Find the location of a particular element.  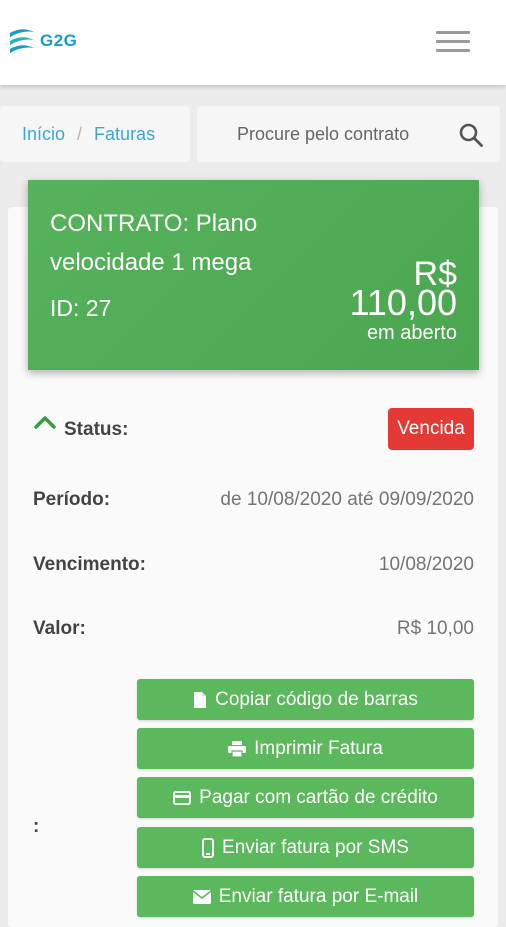

value-value: R$ 10,00 is located at coordinates (435, 628).